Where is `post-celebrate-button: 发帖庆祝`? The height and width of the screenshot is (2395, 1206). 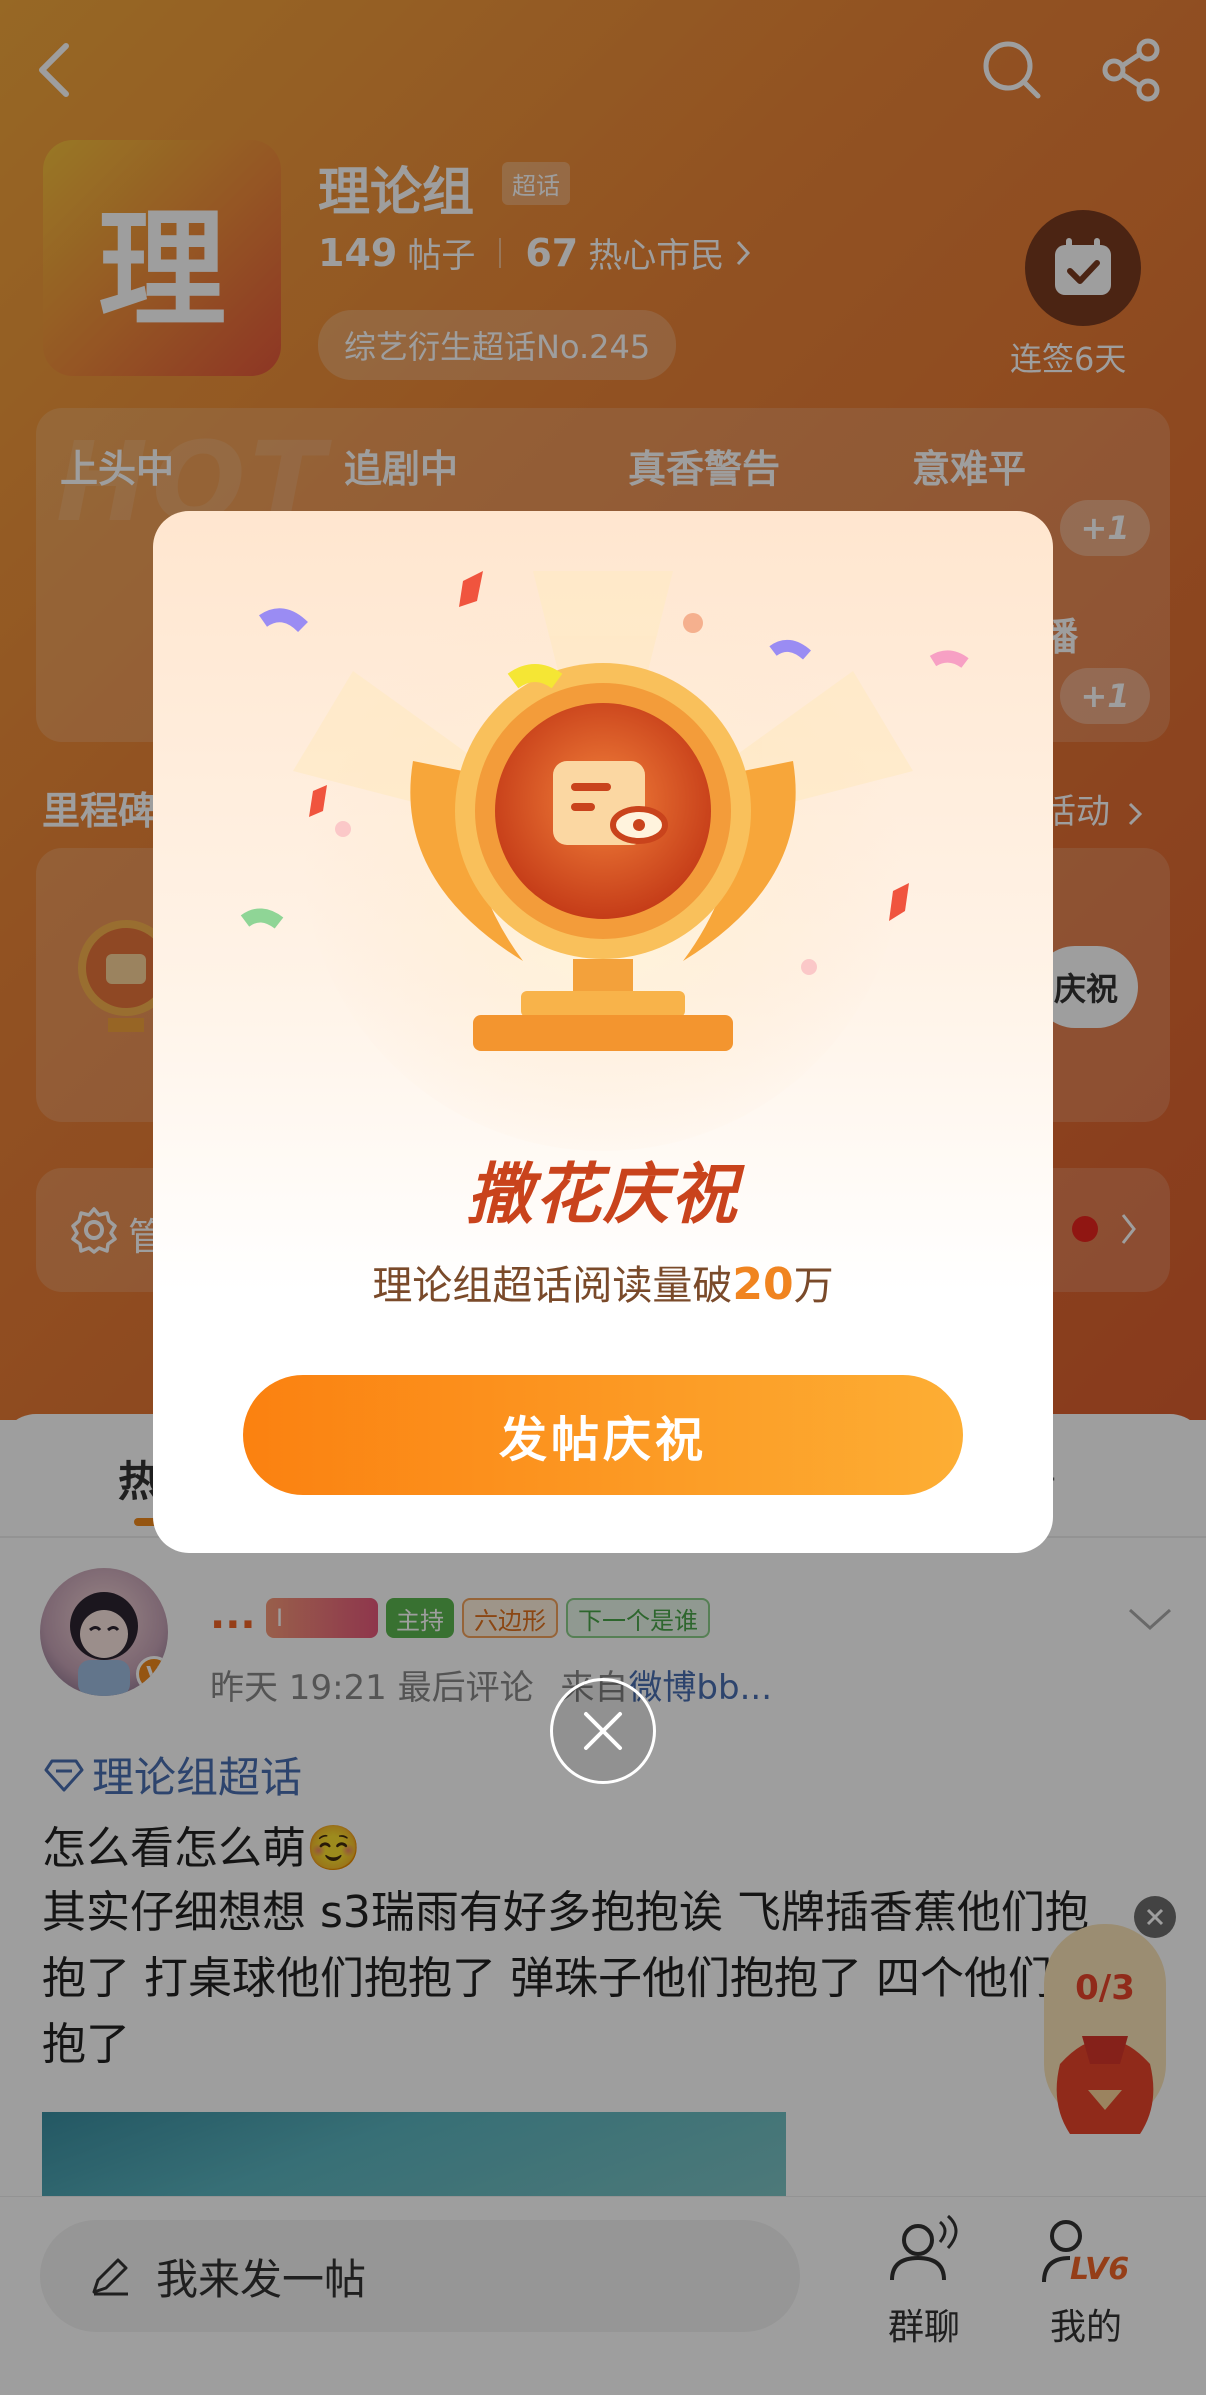
post-celebrate-button: 发帖庆祝 is located at coordinates (603, 1435).